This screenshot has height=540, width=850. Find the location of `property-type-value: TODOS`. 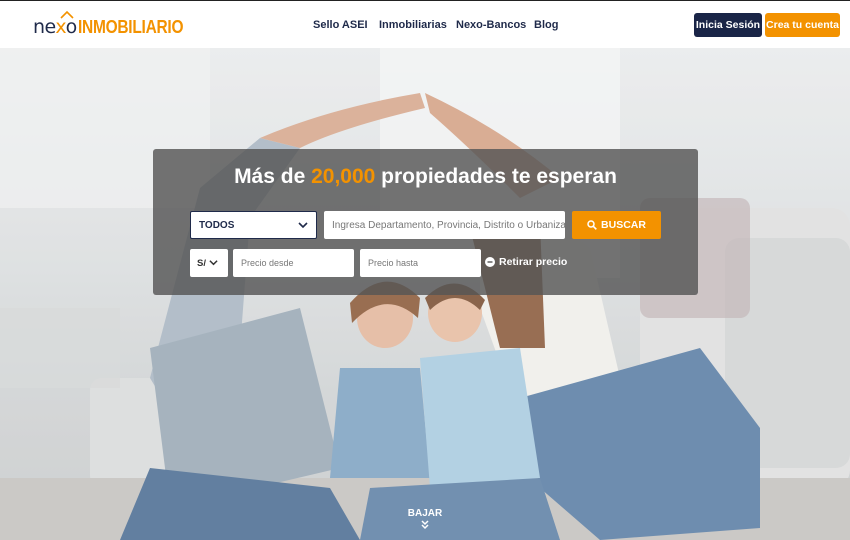

property-type-value: TODOS is located at coordinates (217, 225).